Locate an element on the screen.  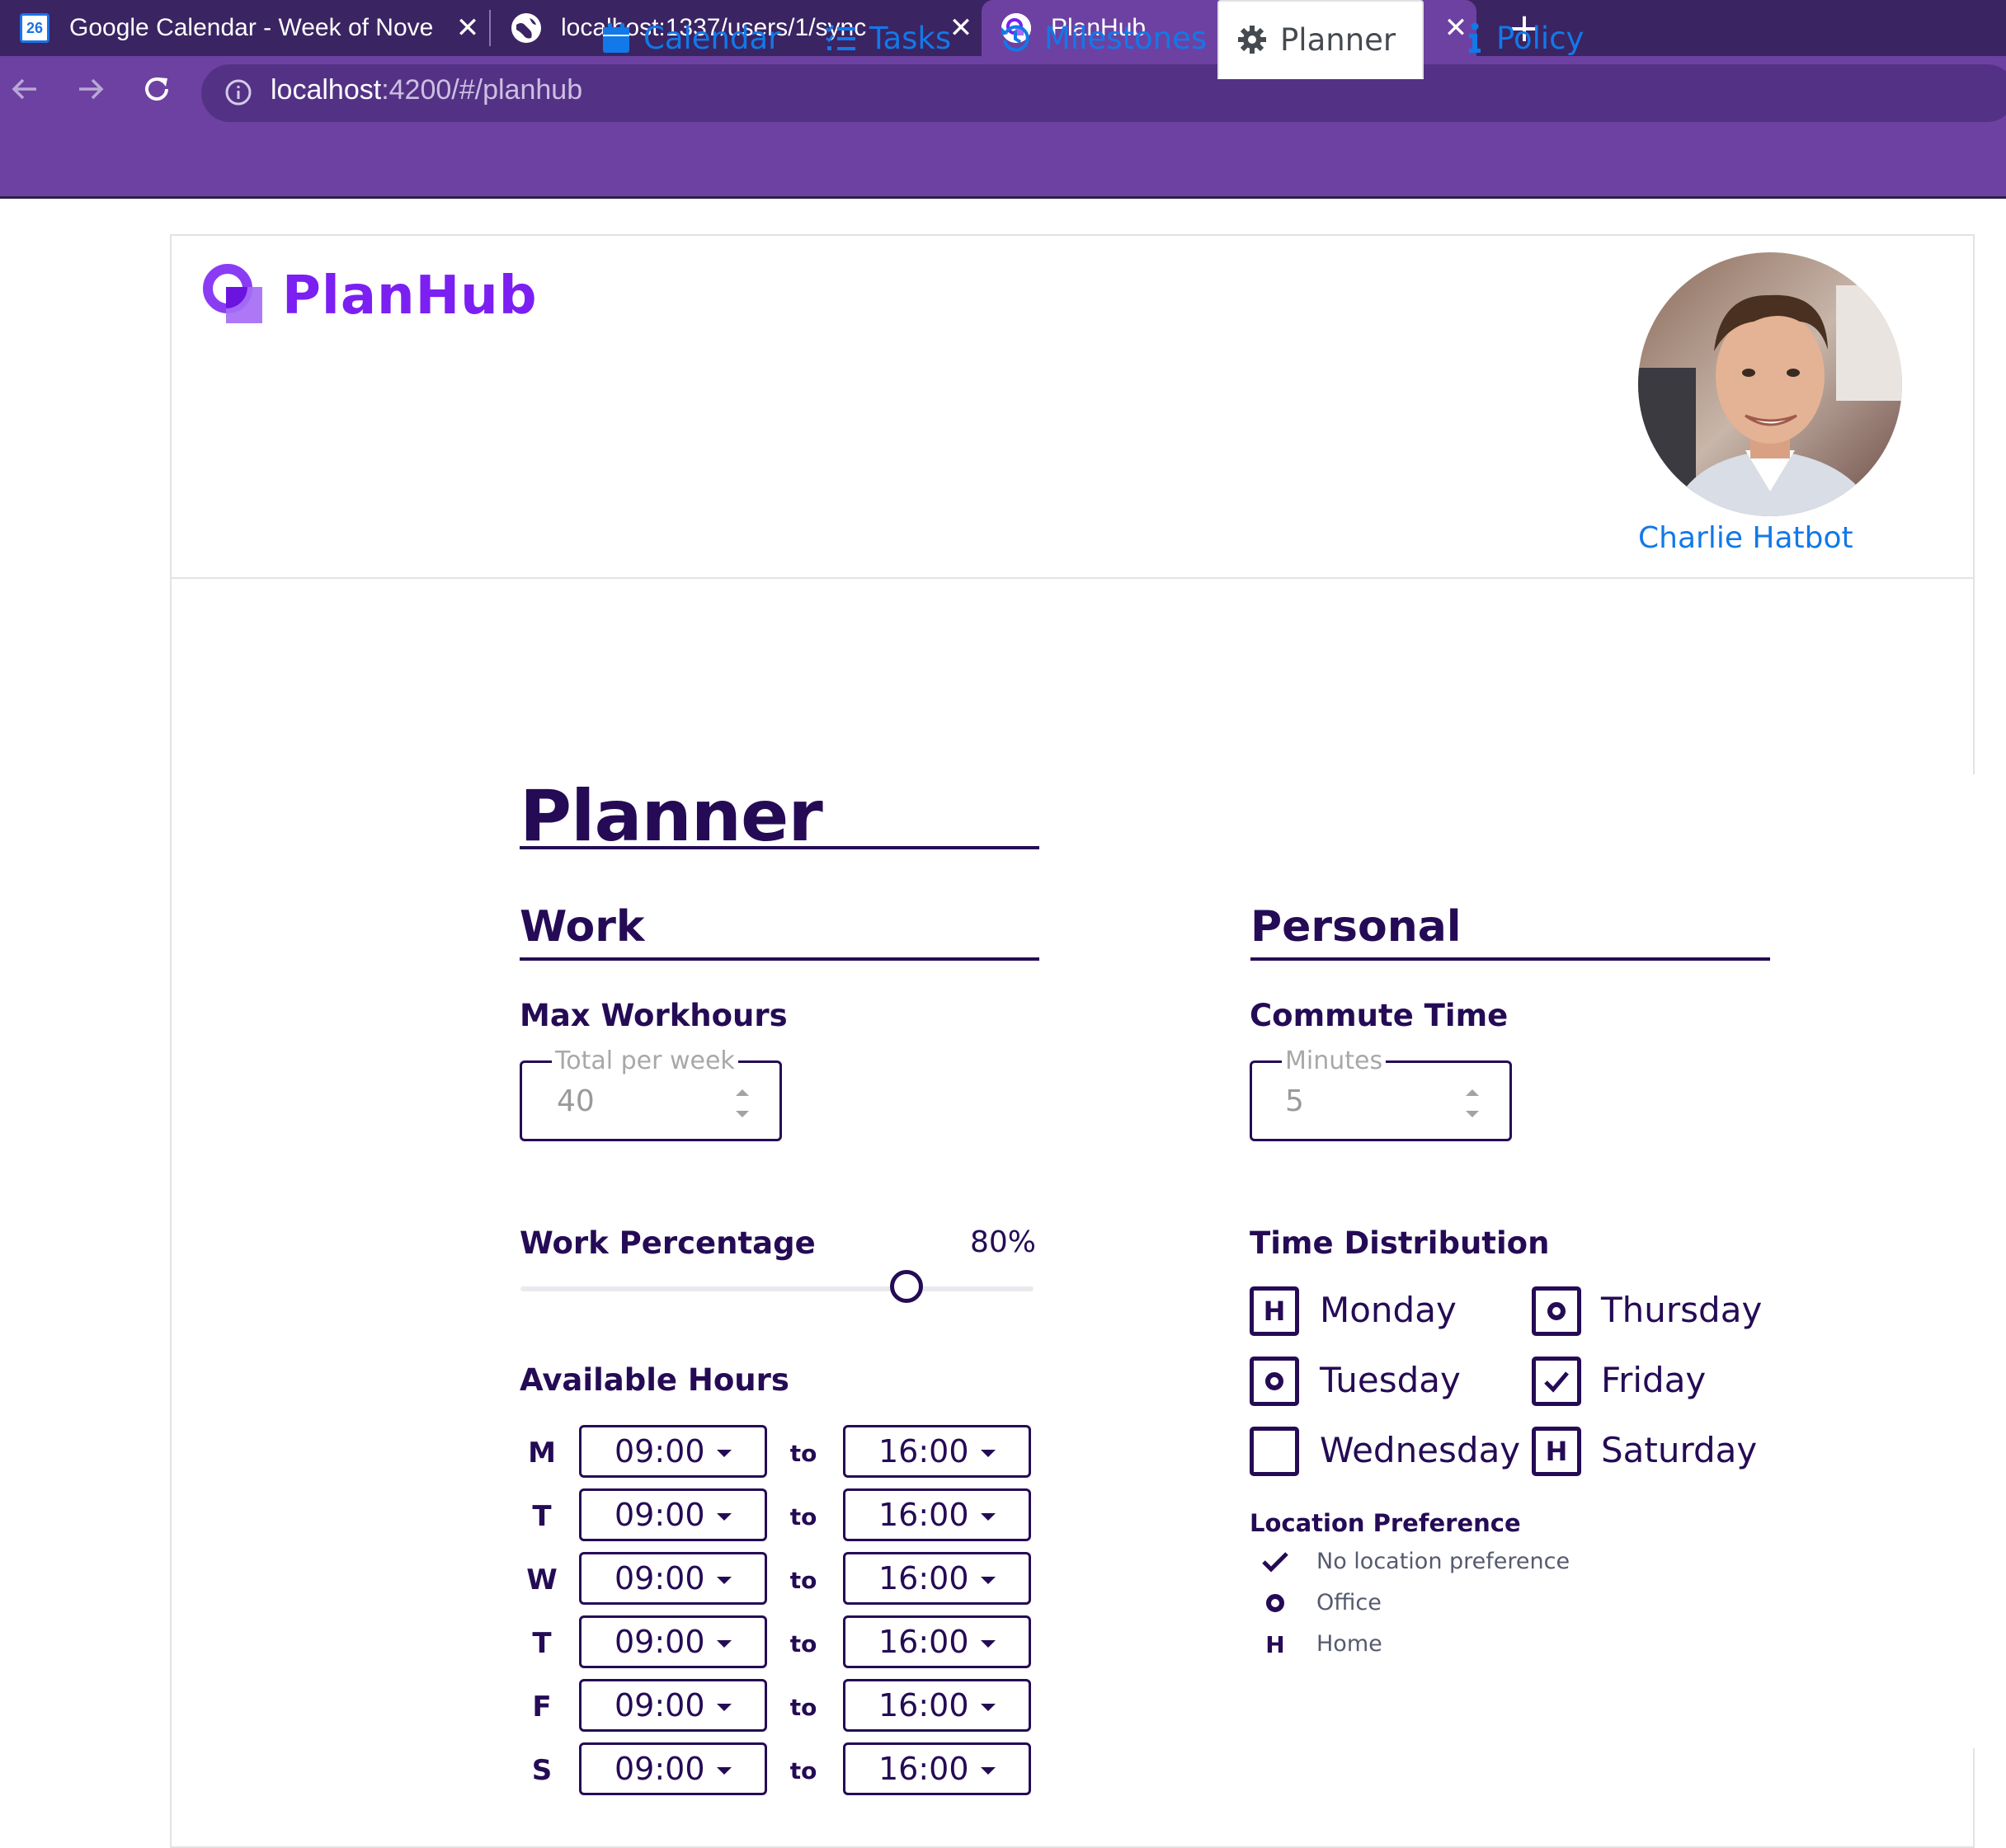
calendar-icon is located at coordinates (616, 38).